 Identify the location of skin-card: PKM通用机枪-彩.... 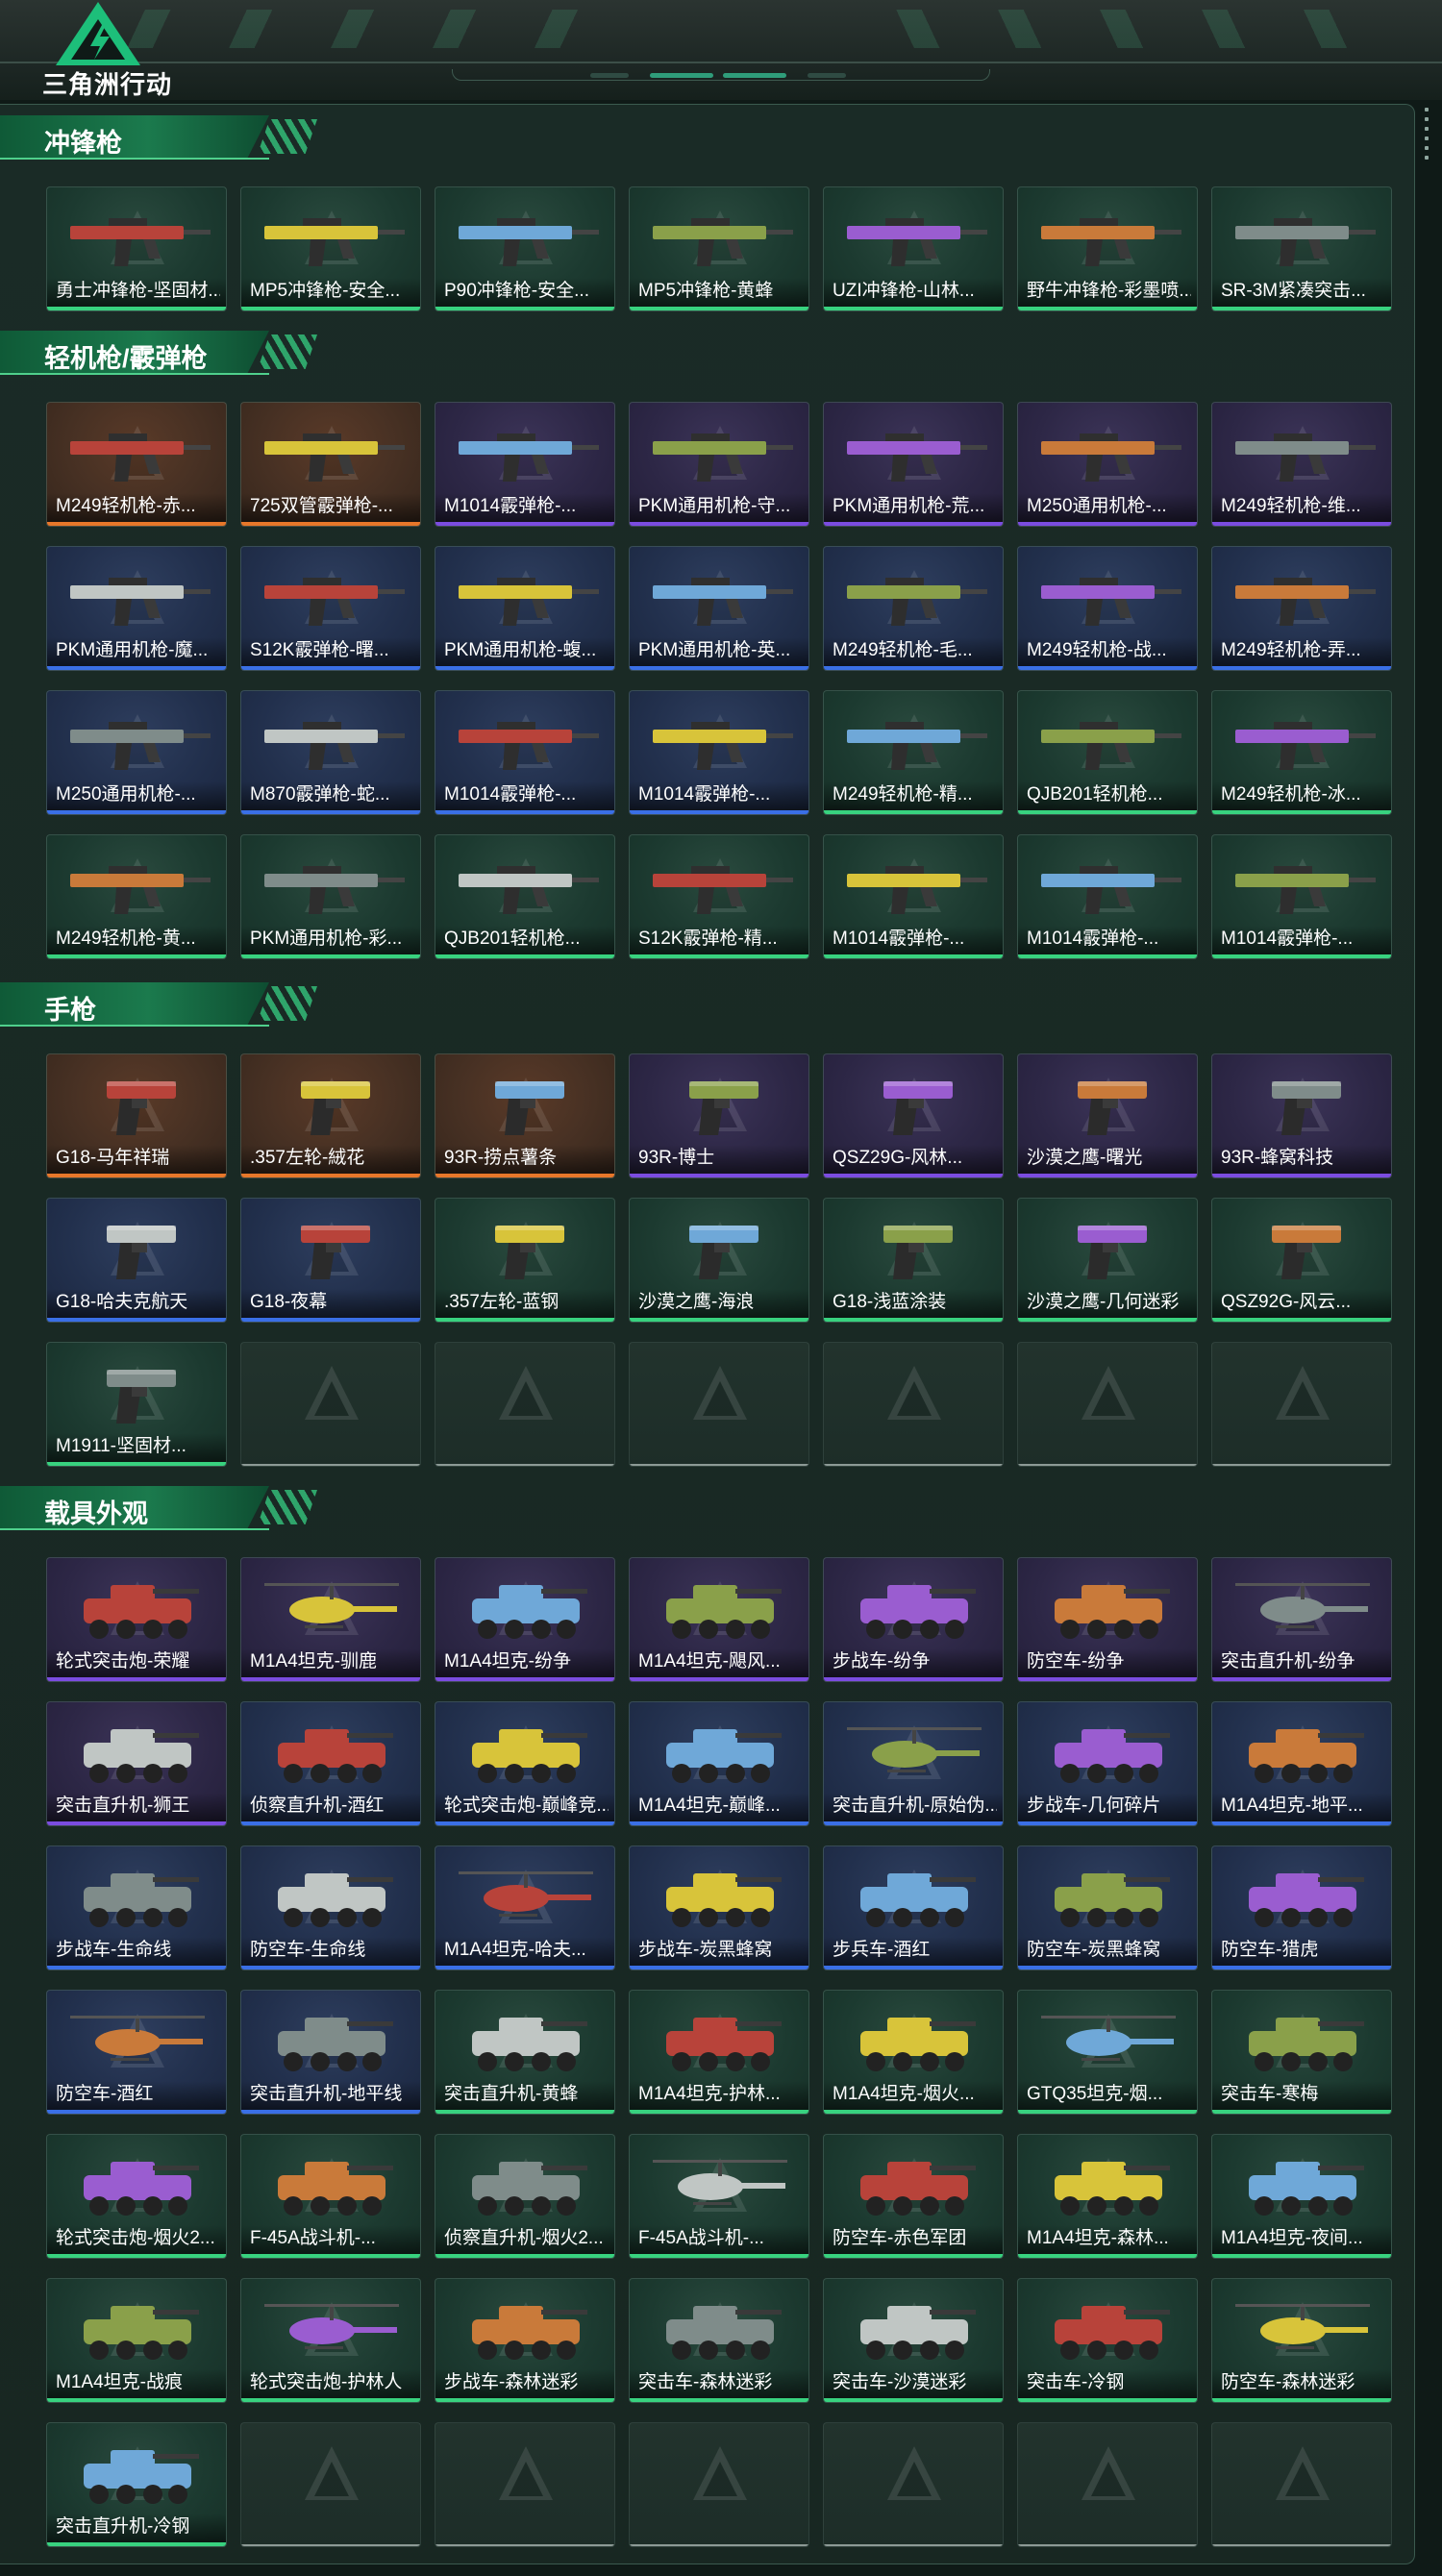
(330, 897).